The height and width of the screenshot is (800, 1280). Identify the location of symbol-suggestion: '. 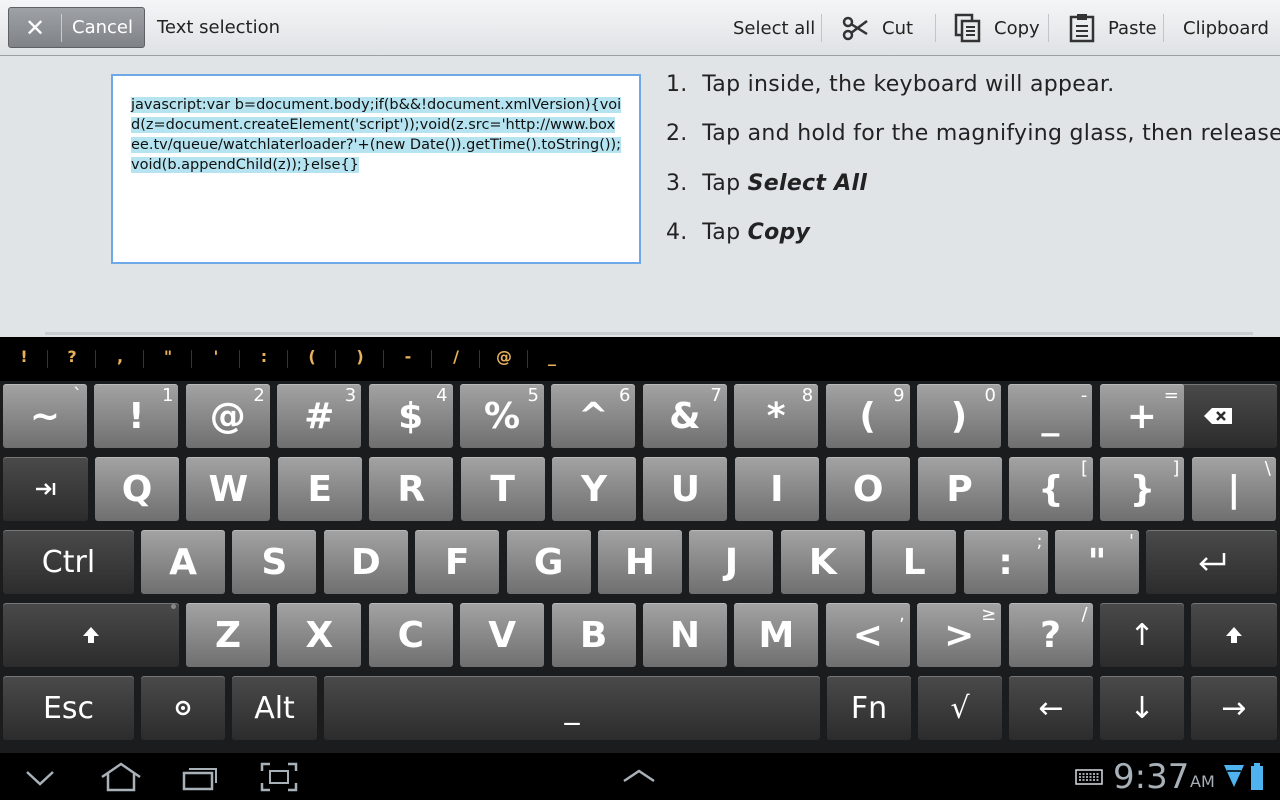
(216, 356).